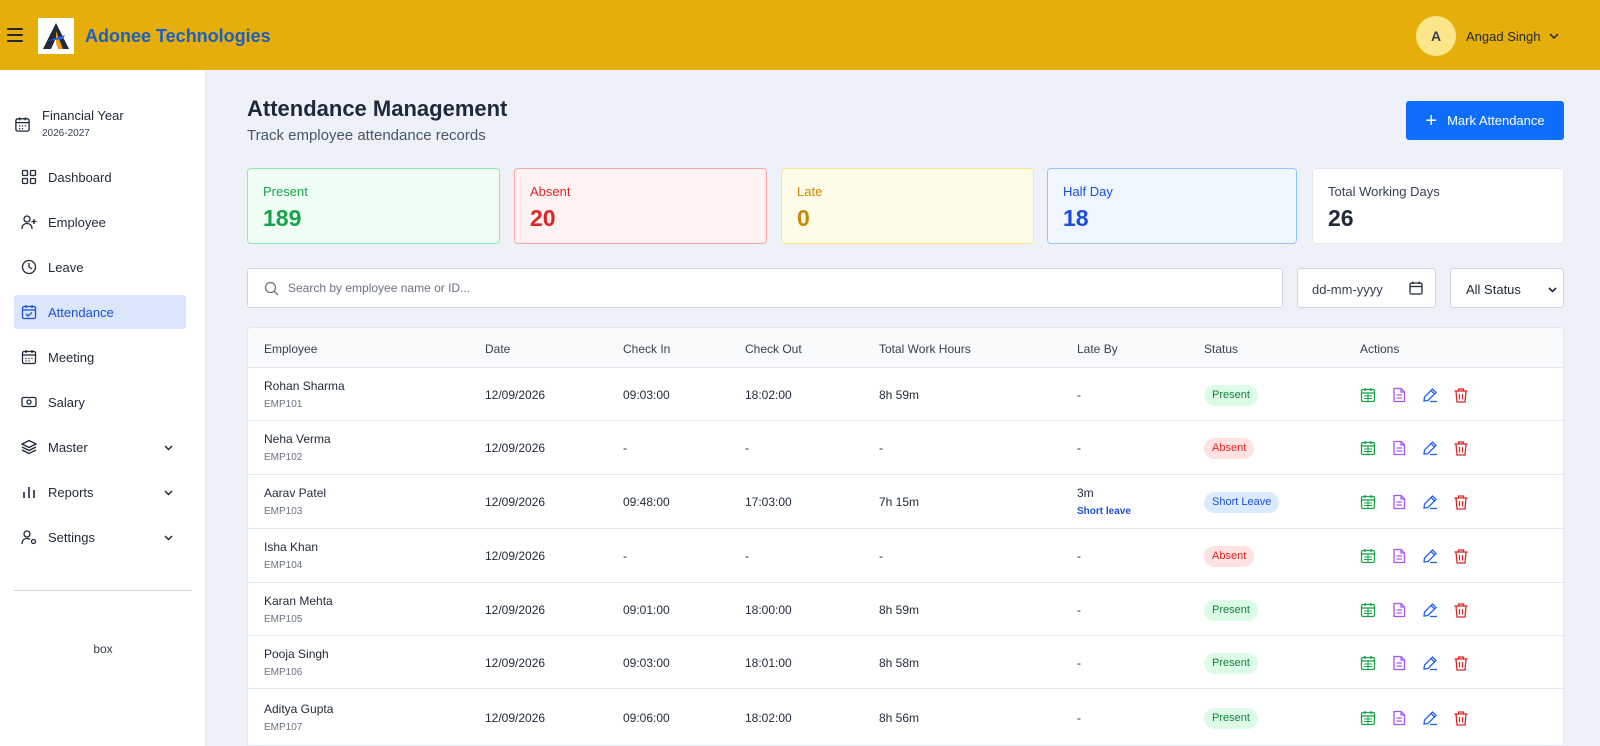  I want to click on user-name: Angad Singh, so click(1503, 36).